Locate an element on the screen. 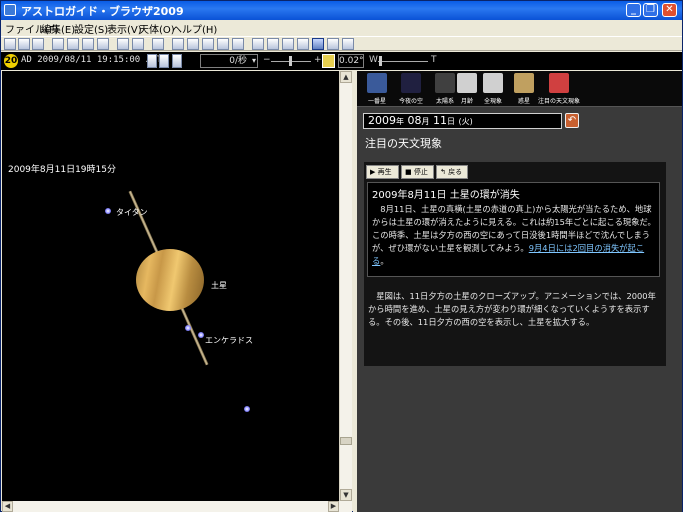 The height and width of the screenshot is (512, 683). saturn-label: 土星 is located at coordinates (219, 285).